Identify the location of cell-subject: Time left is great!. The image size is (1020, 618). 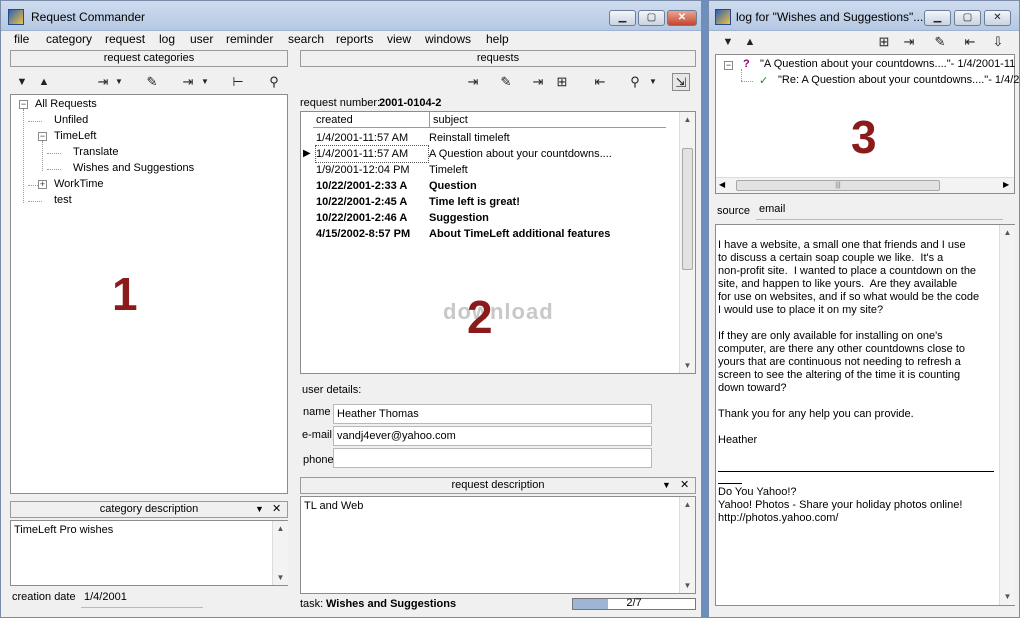
(547, 202).